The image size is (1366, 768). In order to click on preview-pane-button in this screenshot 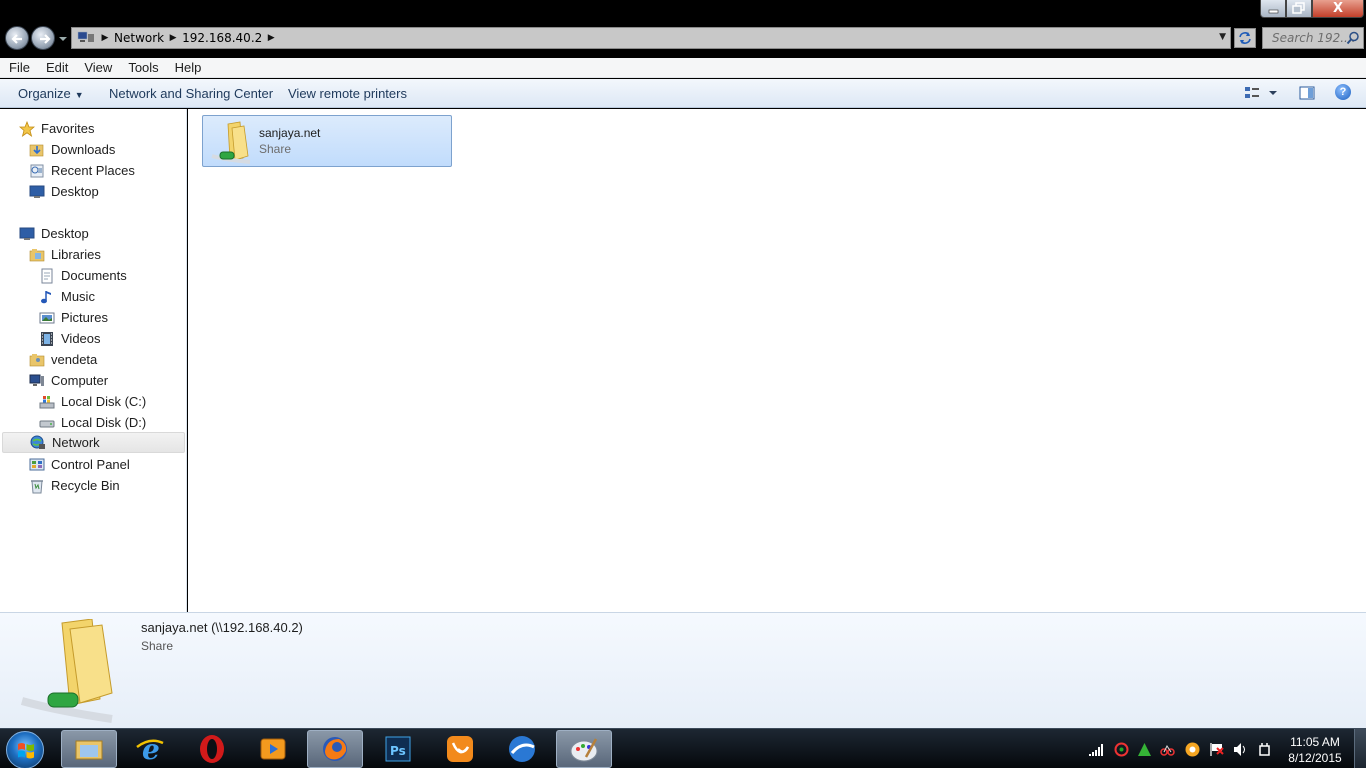, I will do `click(1307, 93)`.